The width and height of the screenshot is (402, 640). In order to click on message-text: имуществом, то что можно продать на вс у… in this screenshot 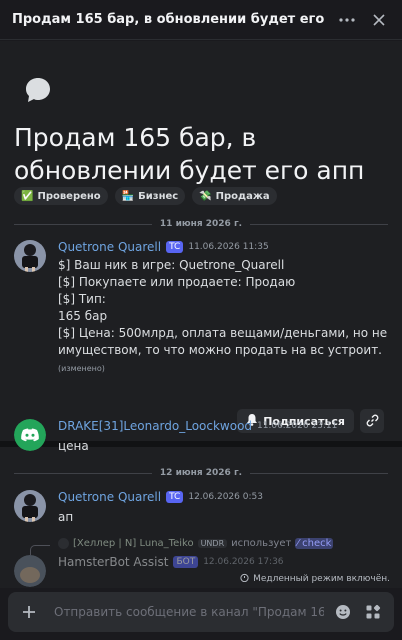, I will do `click(220, 350)`.